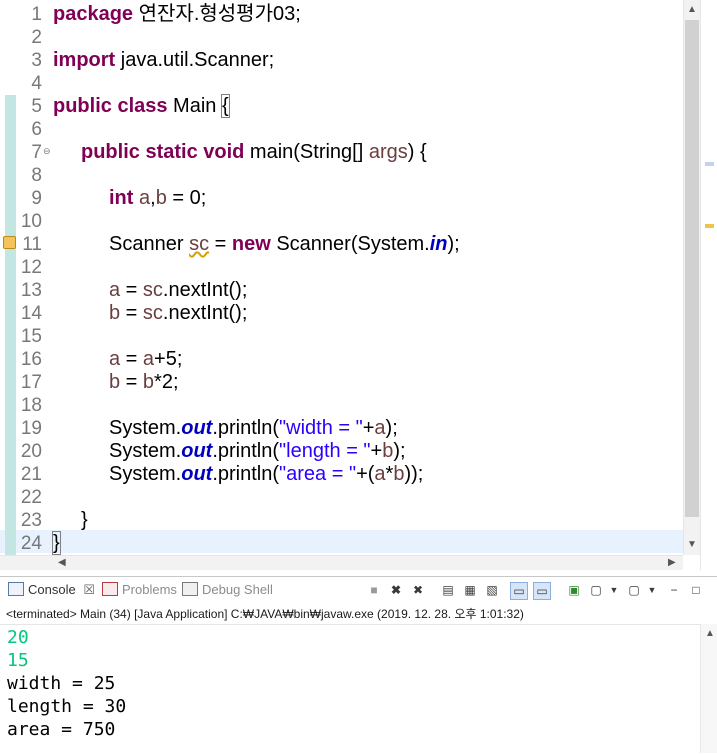  Describe the element at coordinates (709, 226) in the screenshot. I see `warning-marker` at that location.